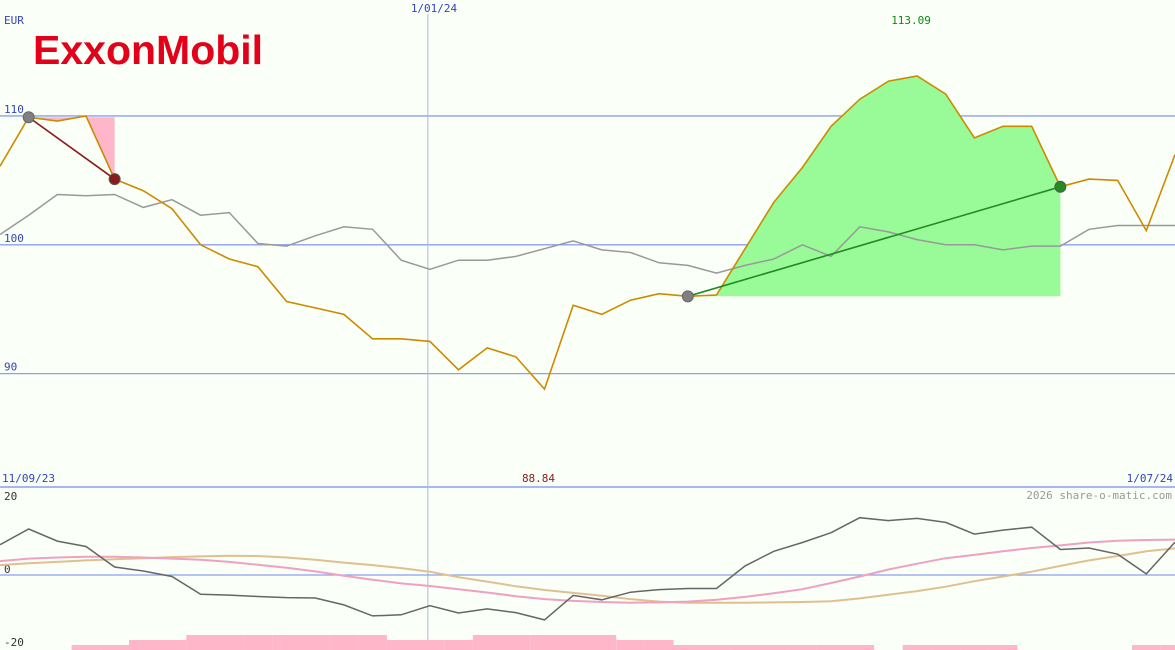 This screenshot has height=650, width=1175. Describe the element at coordinates (14, 238) in the screenshot. I see `y-tick-label: 100` at that location.